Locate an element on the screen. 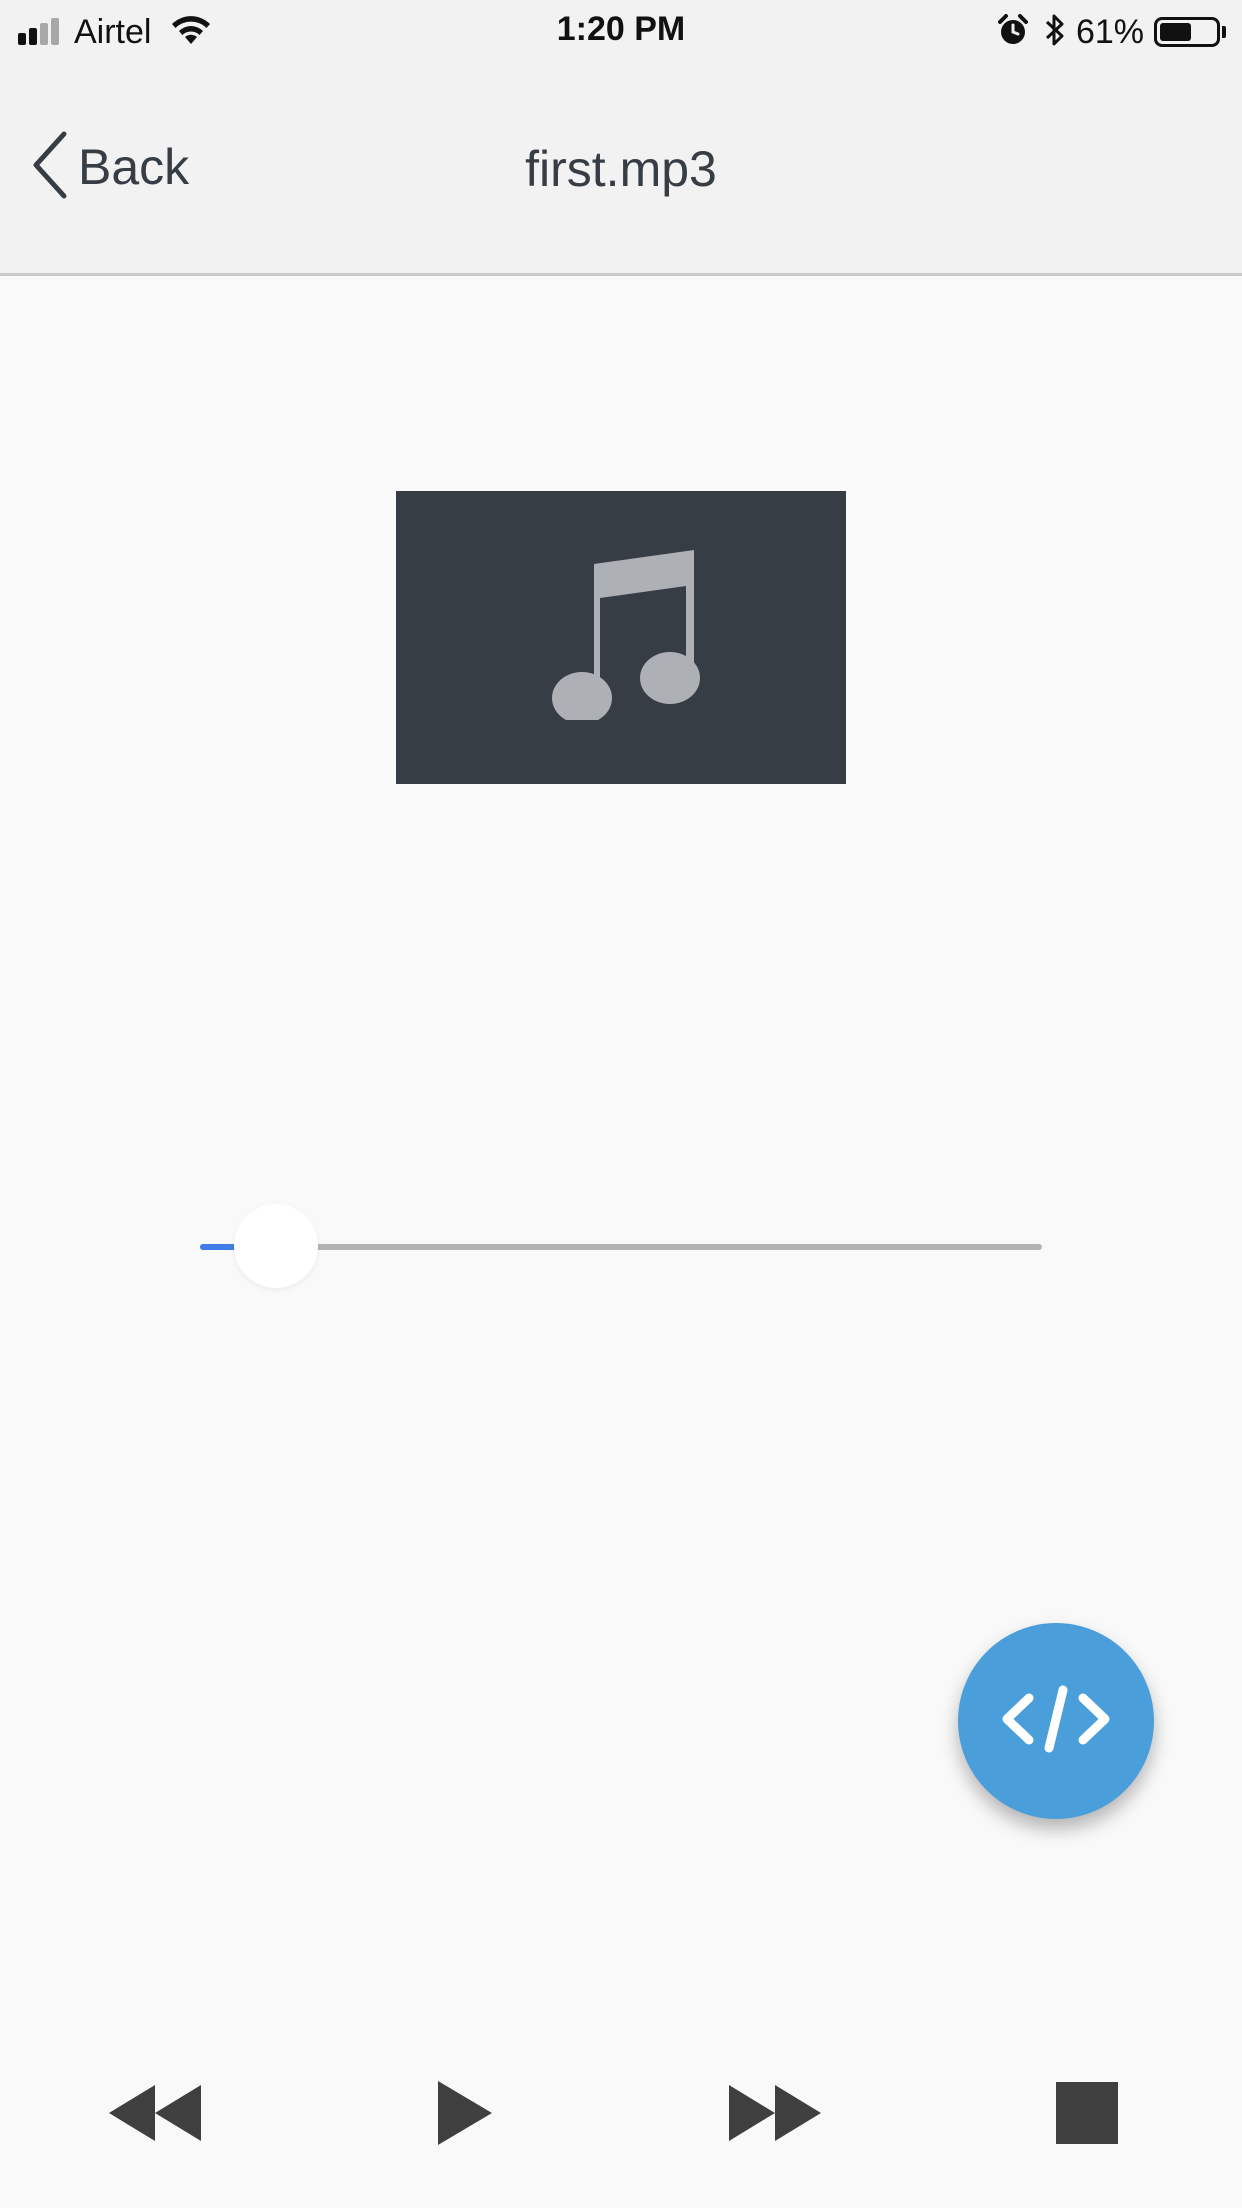  fast-forward-icon is located at coordinates (775, 2115).